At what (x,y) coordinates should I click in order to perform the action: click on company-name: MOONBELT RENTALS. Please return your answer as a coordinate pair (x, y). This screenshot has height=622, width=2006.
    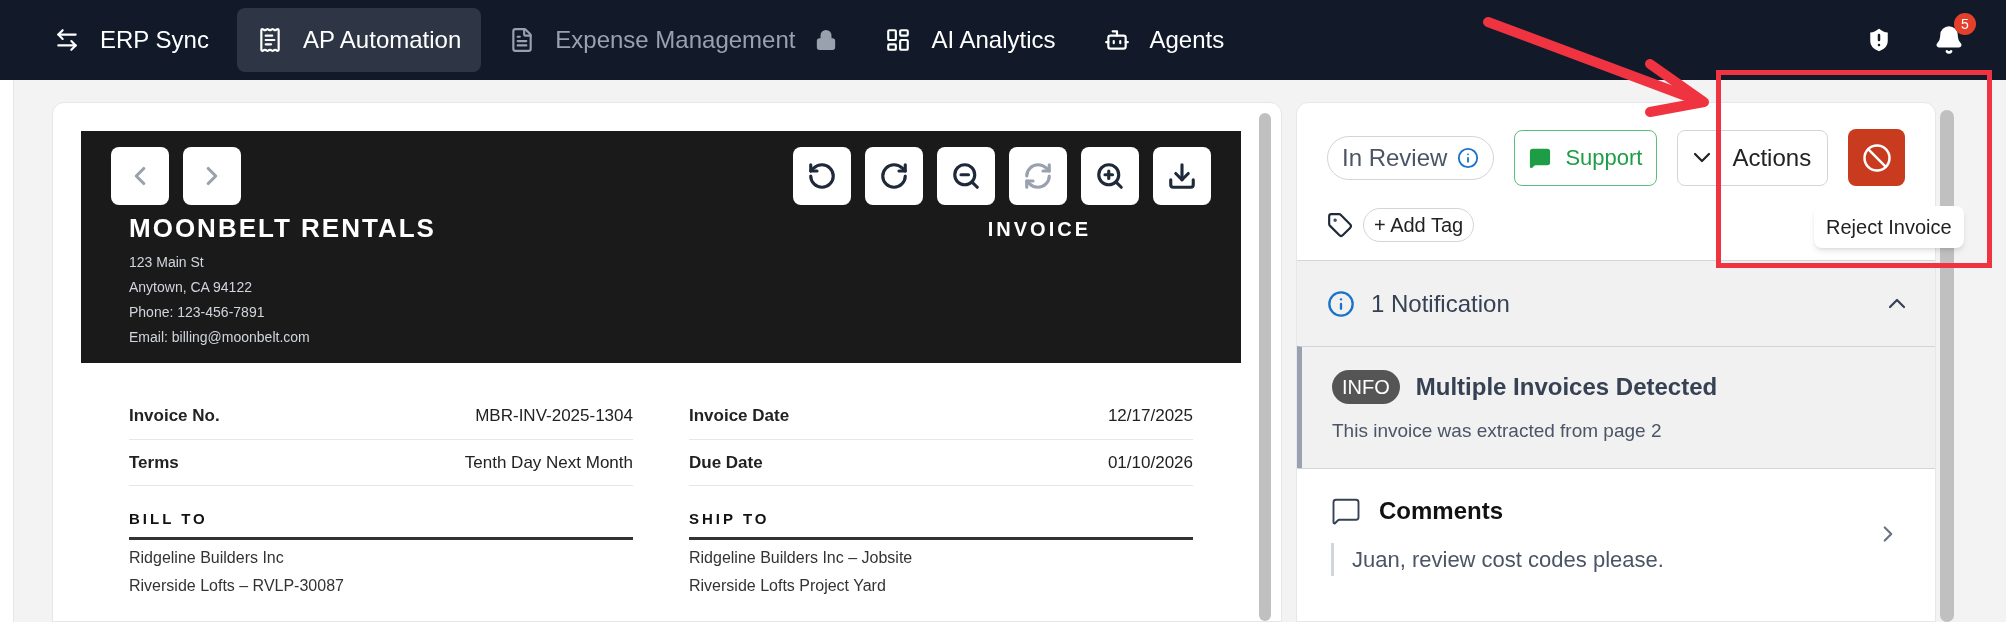
    Looking at the image, I should click on (282, 228).